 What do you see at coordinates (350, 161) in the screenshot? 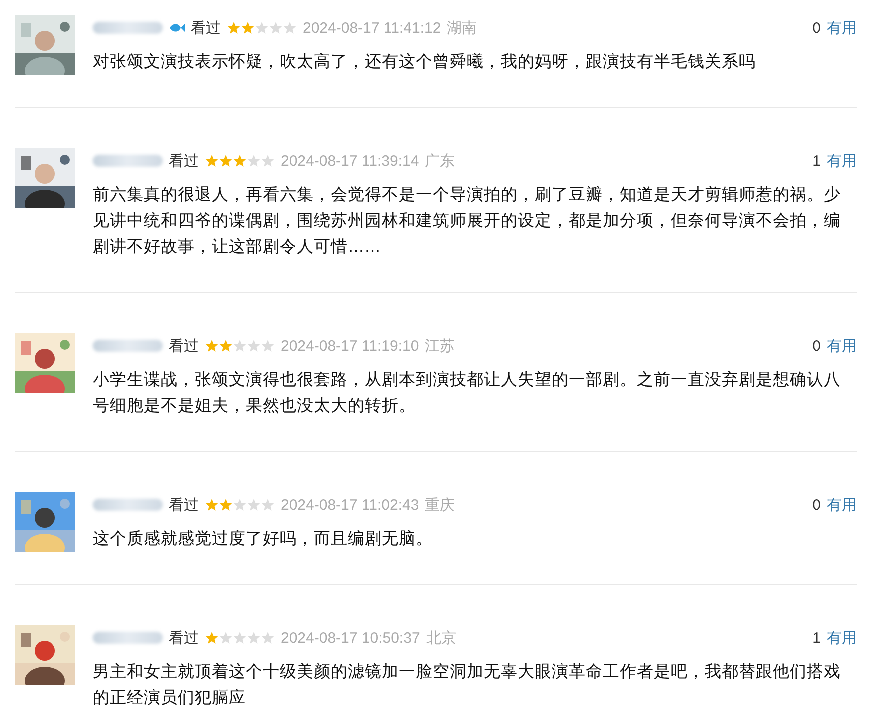
I see `comment-time: 2024-08-17 11:39:14` at bounding box center [350, 161].